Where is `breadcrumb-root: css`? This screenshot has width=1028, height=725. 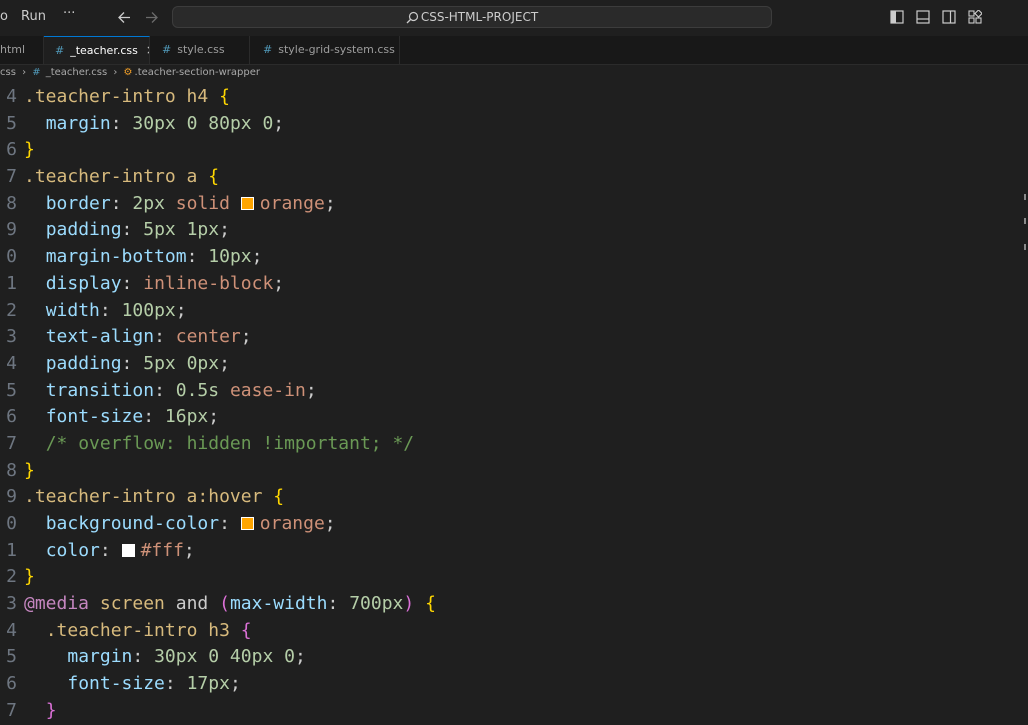
breadcrumb-root: css is located at coordinates (8, 73).